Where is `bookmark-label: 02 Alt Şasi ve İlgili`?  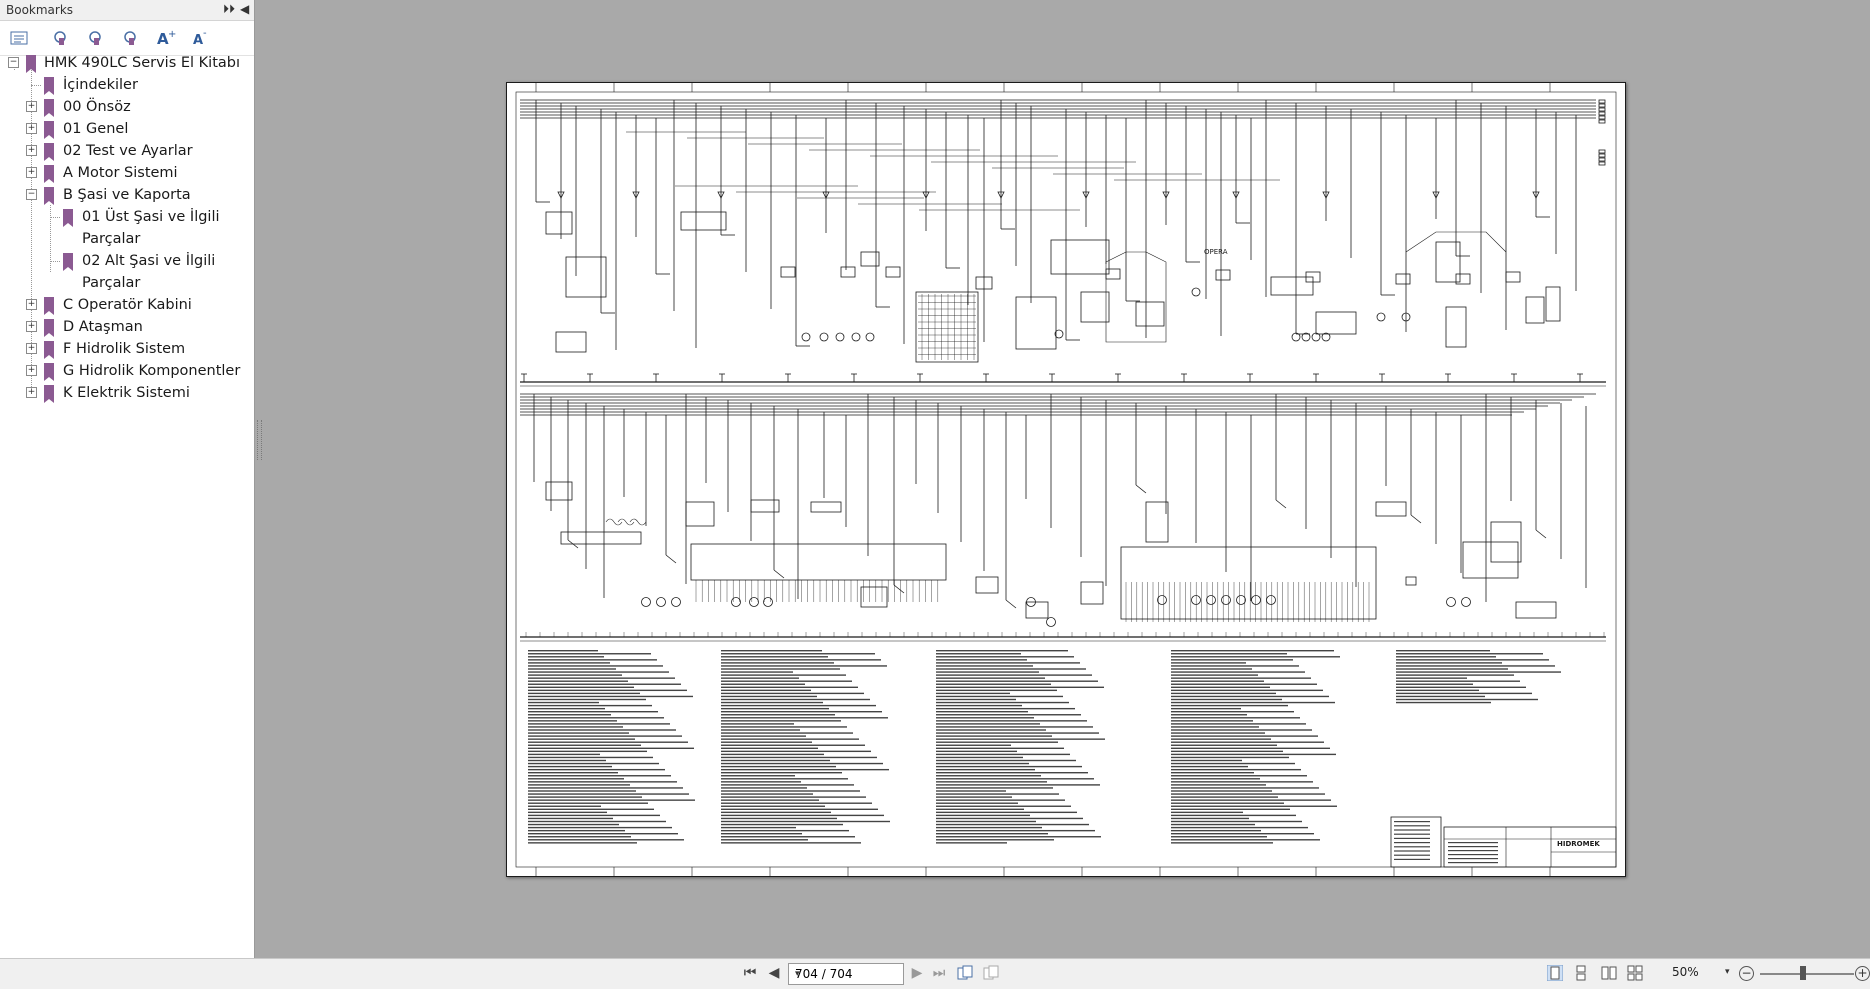
bookmark-label: 02 Alt Şasi ve İlgili is located at coordinates (148, 261).